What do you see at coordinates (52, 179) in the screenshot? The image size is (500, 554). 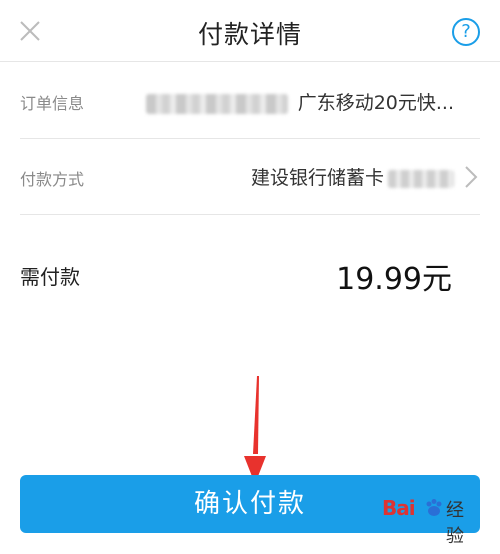 I see `payment-method-label: 付款方式` at bounding box center [52, 179].